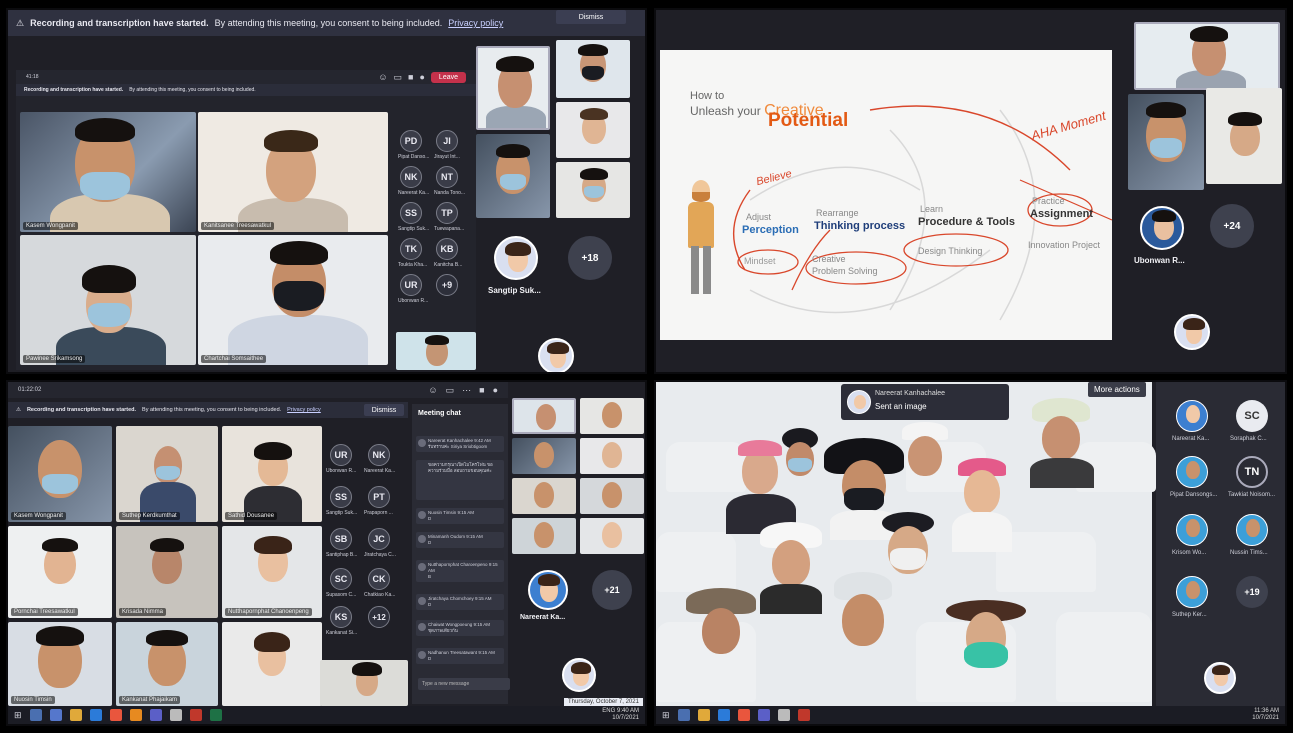 The width and height of the screenshot is (1293, 733). I want to click on more-participants-button: +12, so click(379, 617).